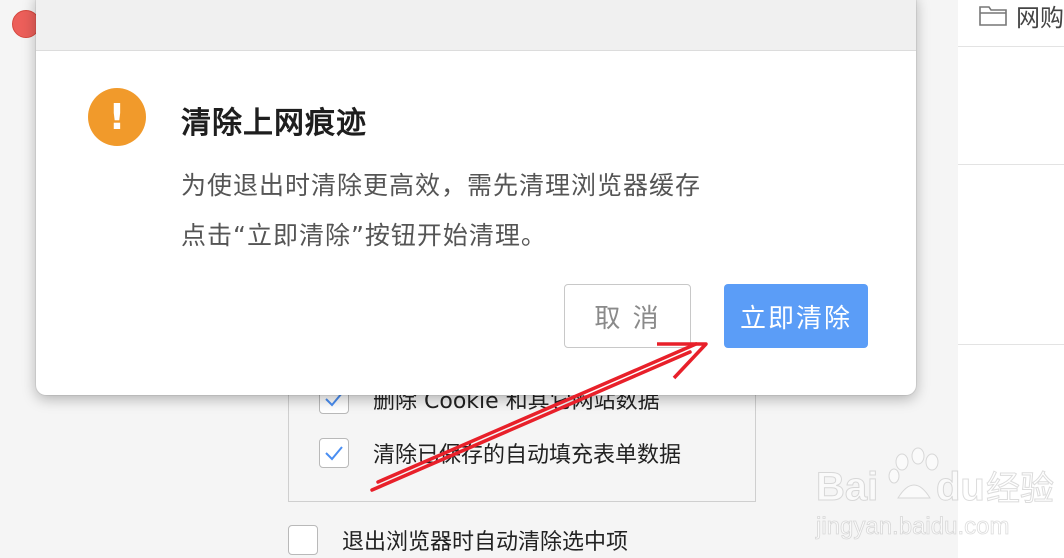  I want to click on dialog-message-line-2: 点击“立即清除”按钮开始清理。, so click(364, 235).